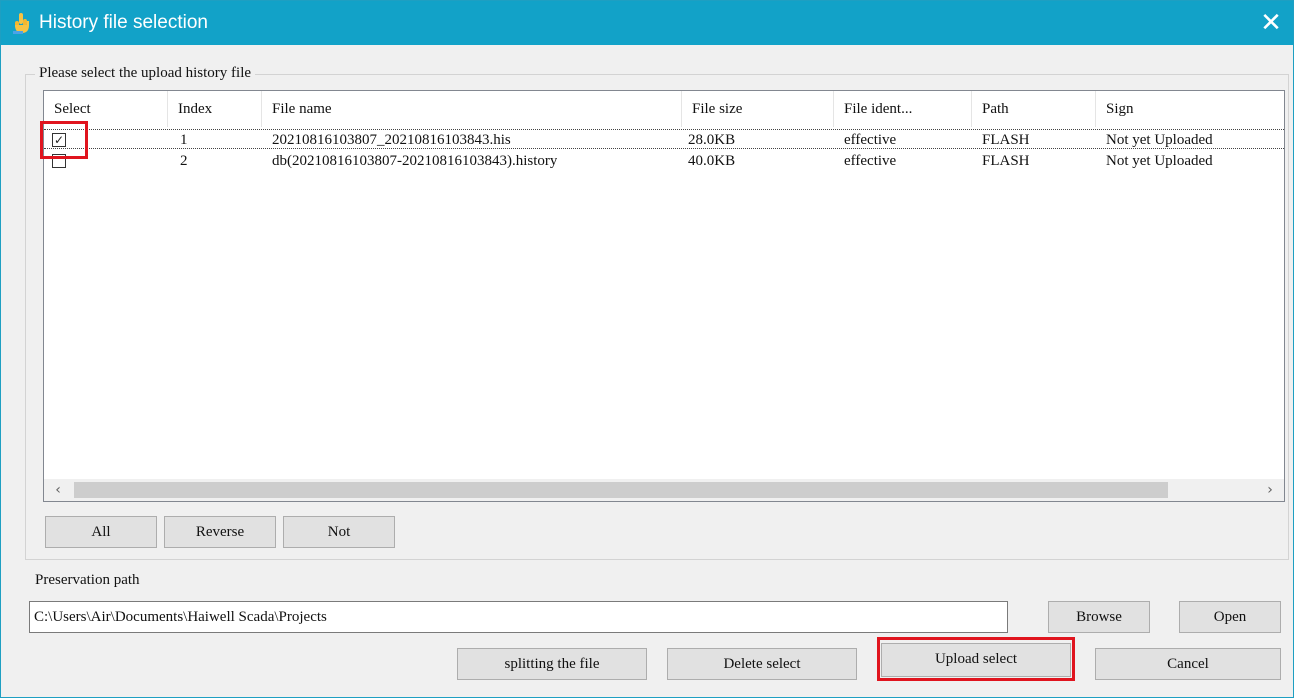 This screenshot has width=1294, height=698. What do you see at coordinates (1230, 617) in the screenshot?
I see `open-button: Open` at bounding box center [1230, 617].